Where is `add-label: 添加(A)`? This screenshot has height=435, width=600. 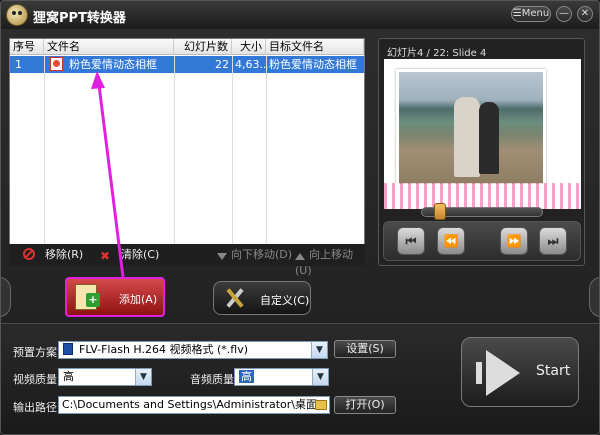 add-label: 添加(A) is located at coordinates (138, 299).